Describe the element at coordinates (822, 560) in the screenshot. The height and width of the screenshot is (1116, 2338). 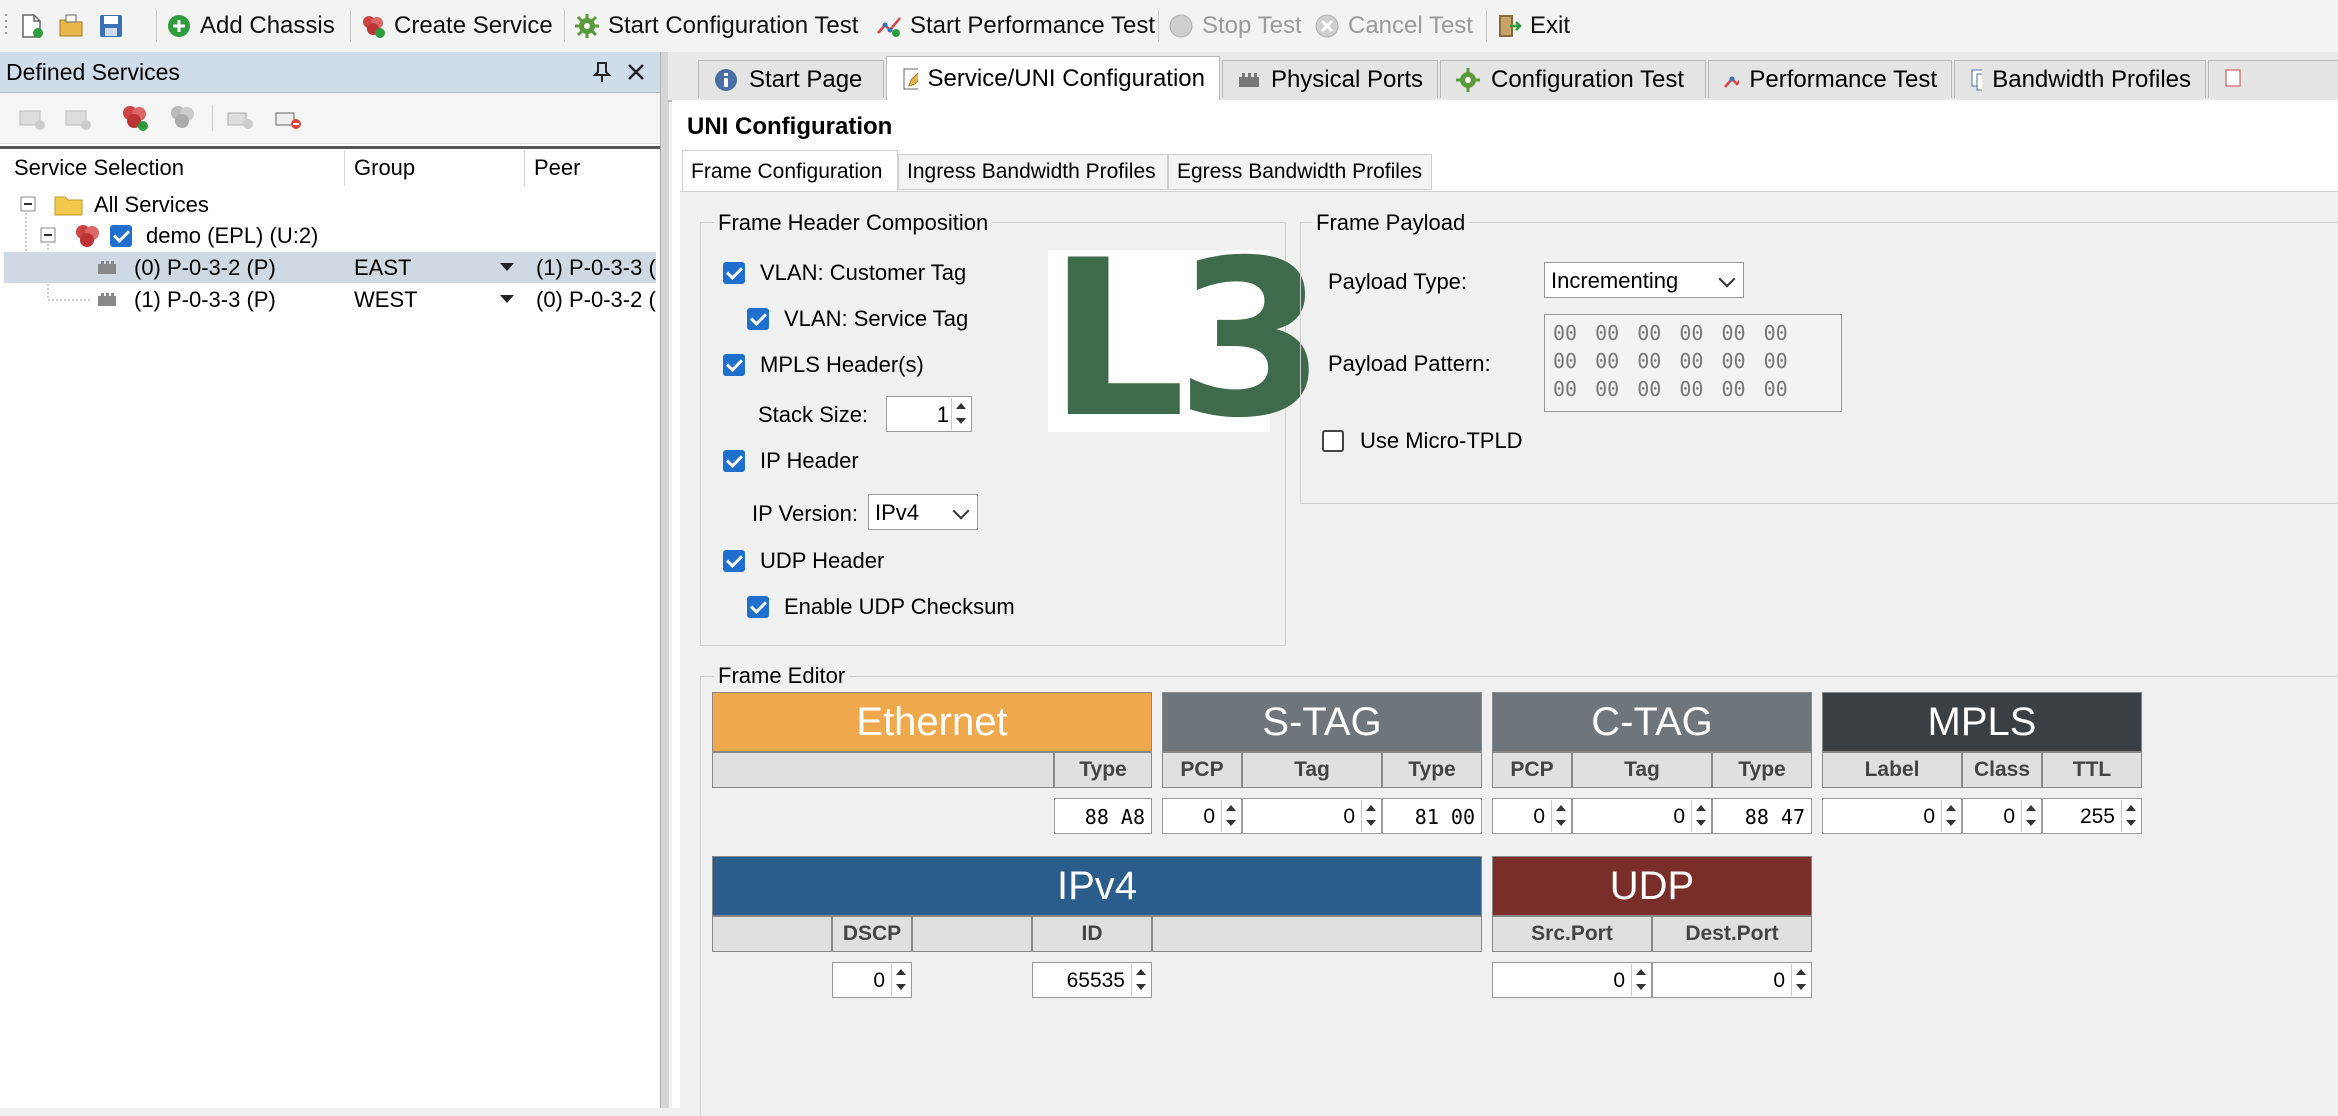
I see `udp-header-label: UDP Header` at that location.